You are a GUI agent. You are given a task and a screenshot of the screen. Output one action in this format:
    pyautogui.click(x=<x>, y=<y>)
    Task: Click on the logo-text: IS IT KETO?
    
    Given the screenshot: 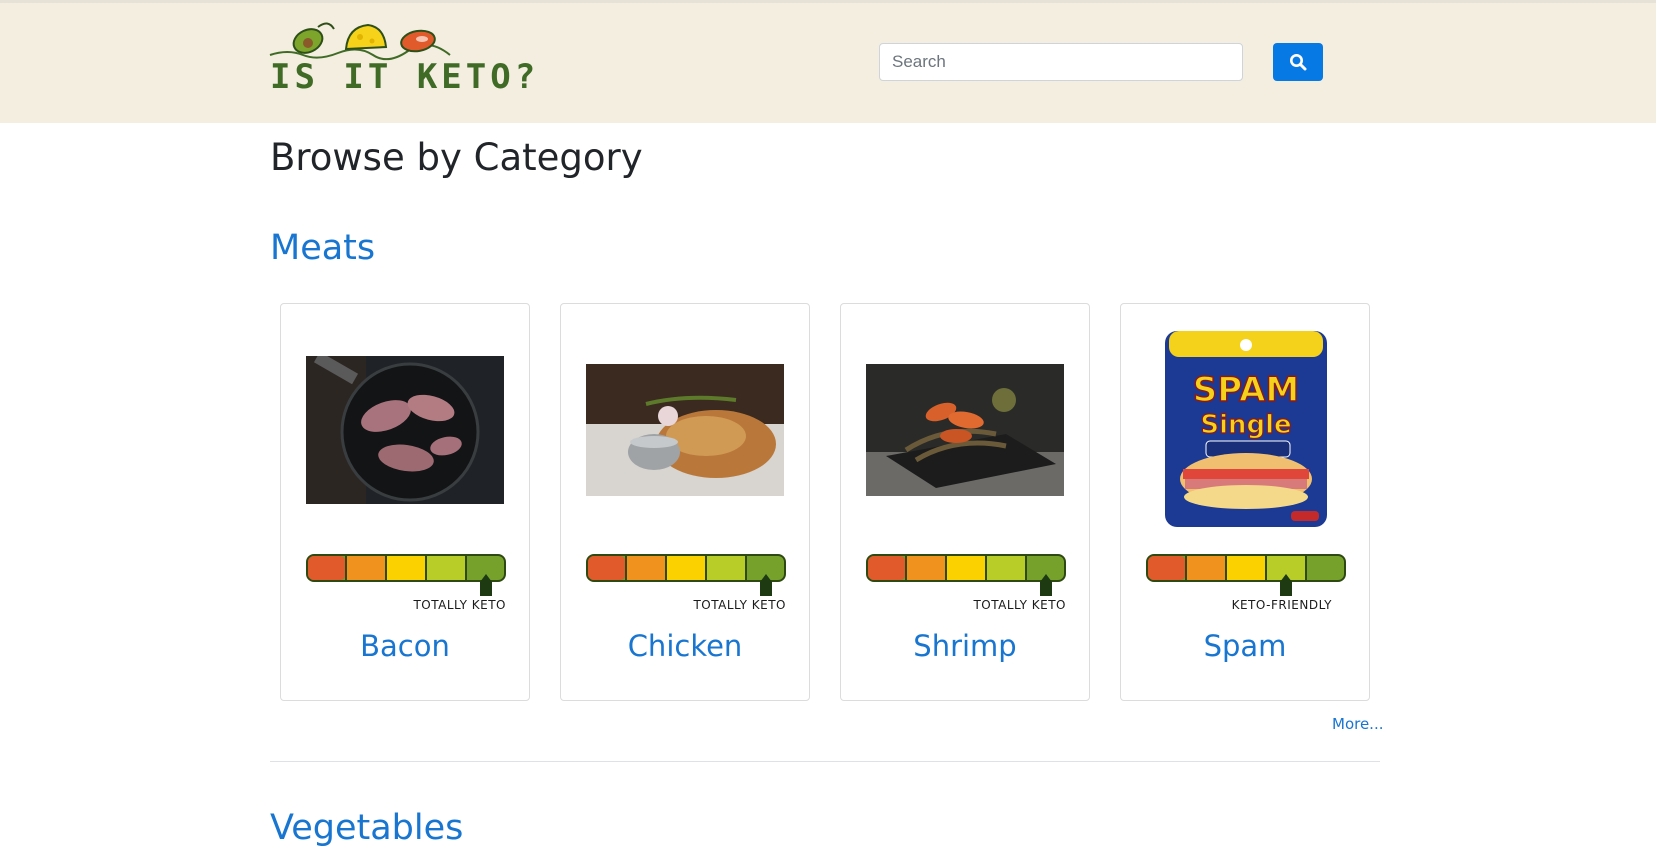 What is the action you would take?
    pyautogui.click(x=405, y=77)
    